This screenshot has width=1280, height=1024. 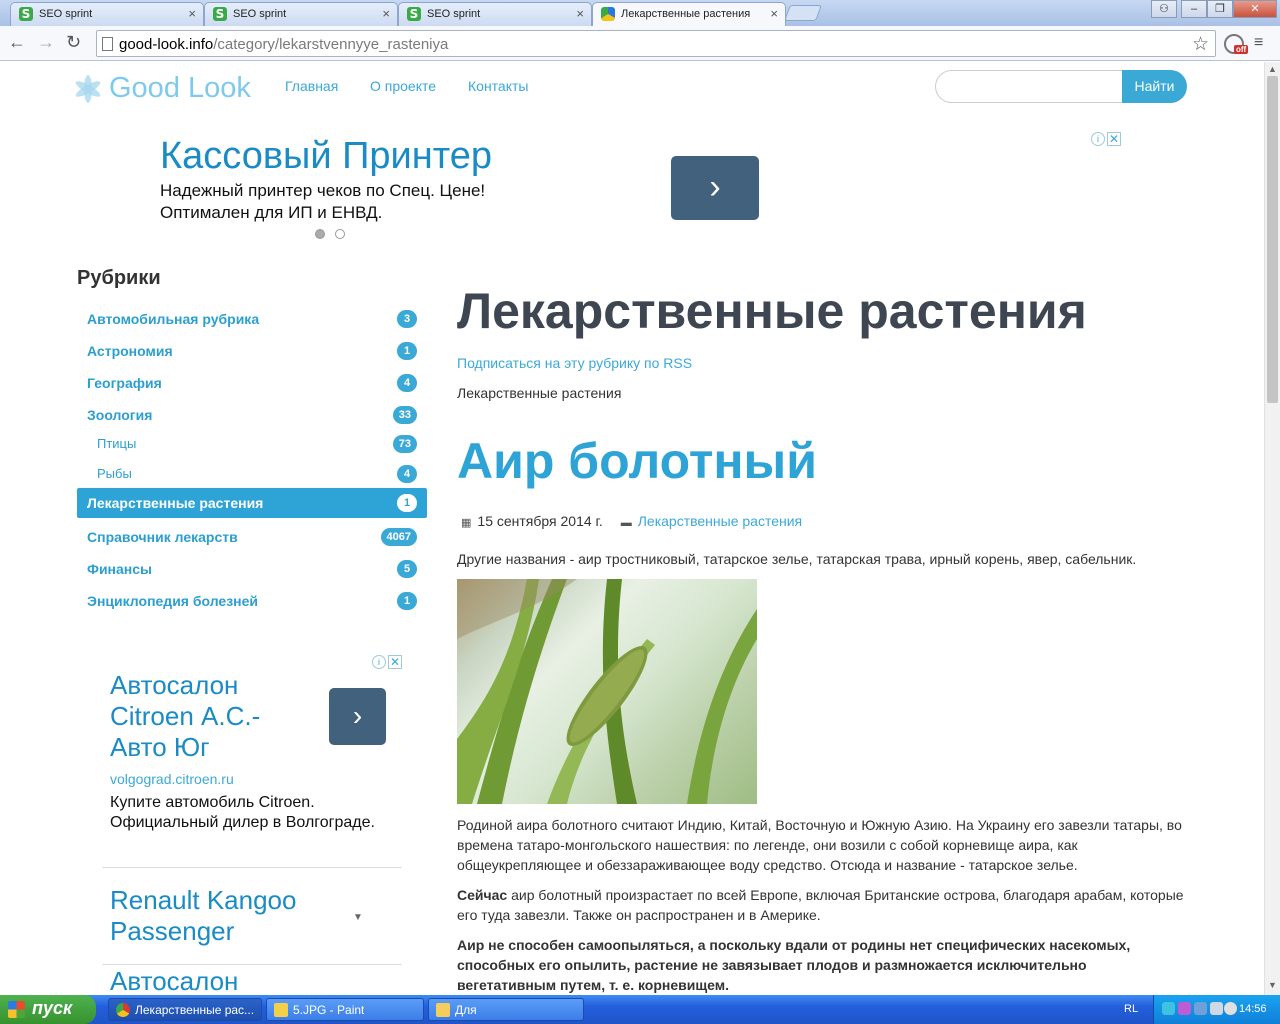 I want to click on sidebar-category-item: Автомобильная рубрика 3, so click(x=252, y=319).